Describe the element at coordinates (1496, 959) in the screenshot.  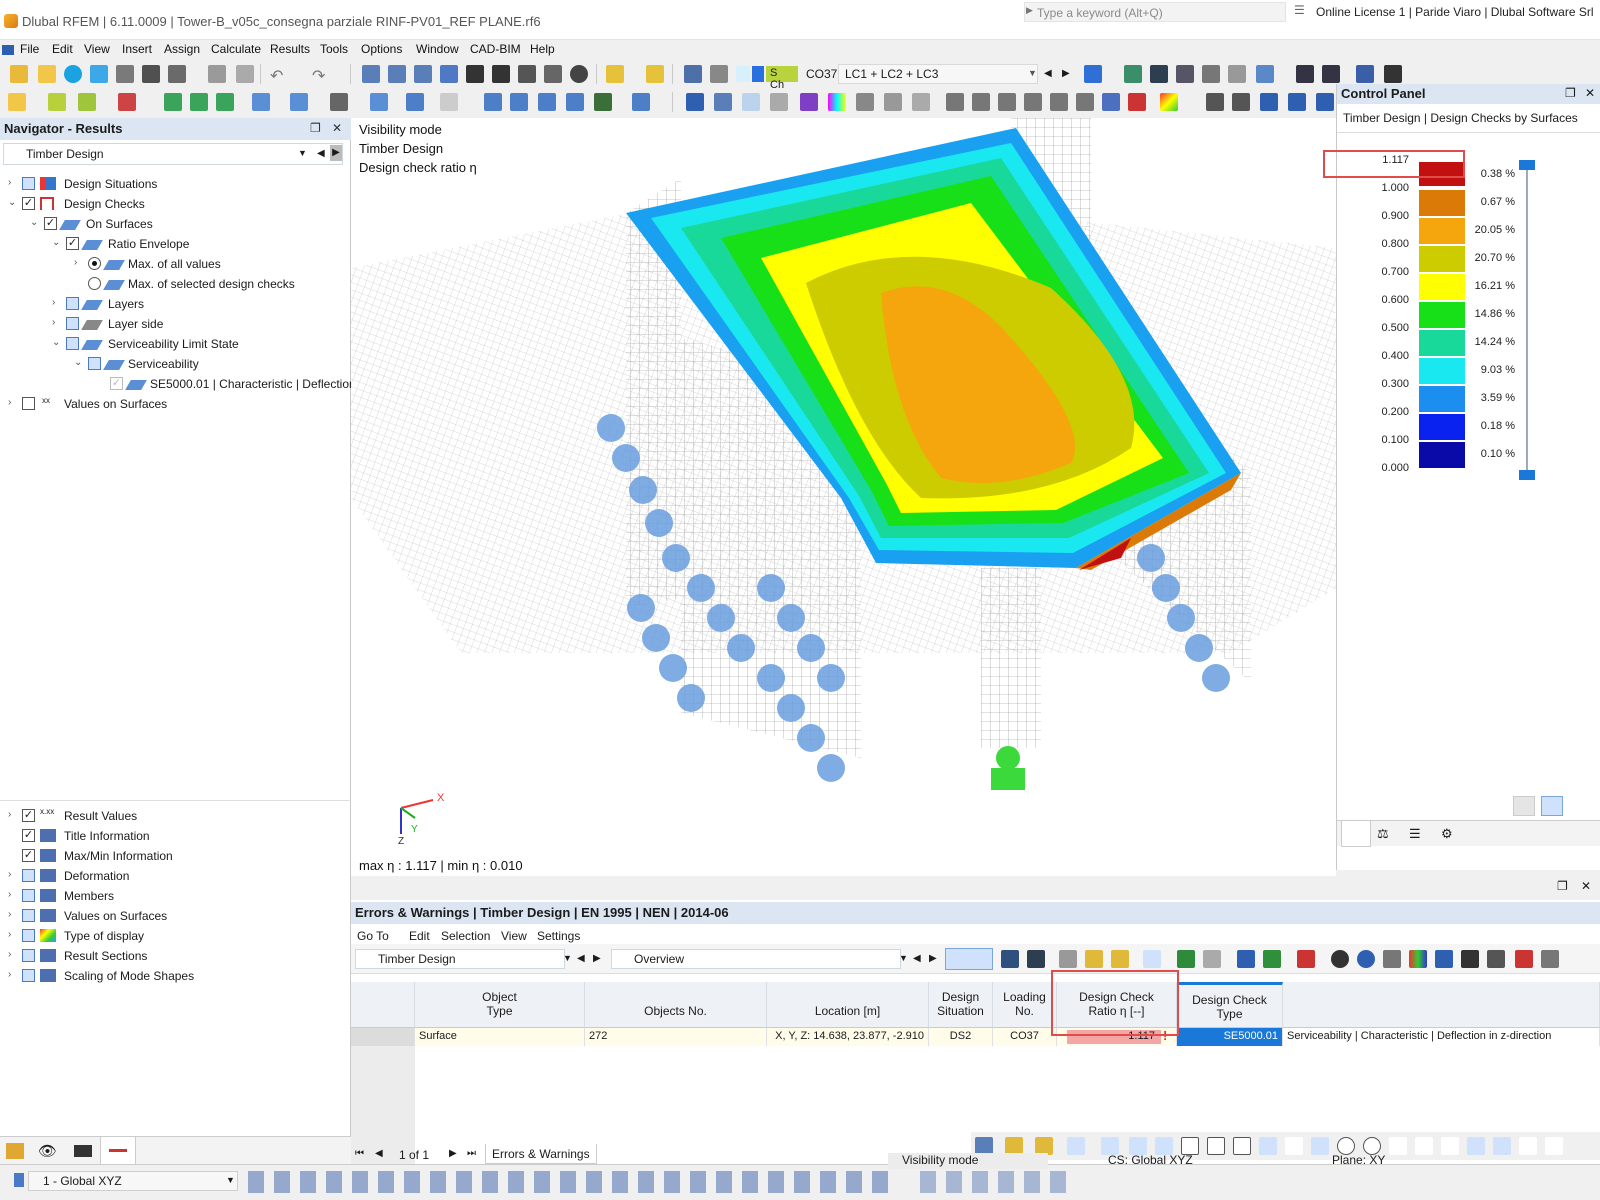
I see `export-icon` at that location.